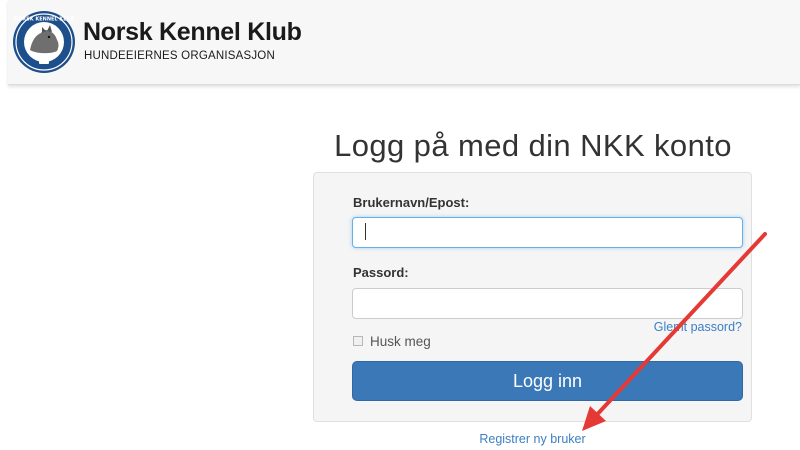  Describe the element at coordinates (400, 341) in the screenshot. I see `remember-me-label: Husk meg` at that location.